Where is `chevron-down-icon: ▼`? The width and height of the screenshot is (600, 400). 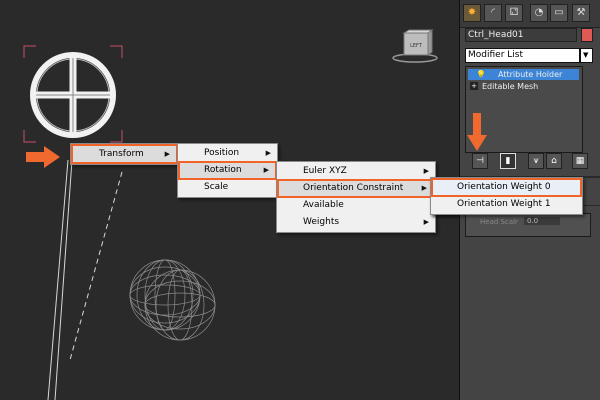
chevron-down-icon: ▼ is located at coordinates (586, 55).